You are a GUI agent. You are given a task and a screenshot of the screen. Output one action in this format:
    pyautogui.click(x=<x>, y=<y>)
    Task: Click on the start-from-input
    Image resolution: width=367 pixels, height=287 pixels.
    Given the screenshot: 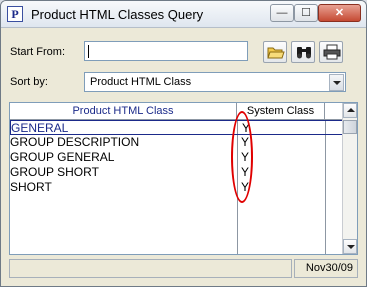 What is the action you would take?
    pyautogui.click(x=166, y=51)
    